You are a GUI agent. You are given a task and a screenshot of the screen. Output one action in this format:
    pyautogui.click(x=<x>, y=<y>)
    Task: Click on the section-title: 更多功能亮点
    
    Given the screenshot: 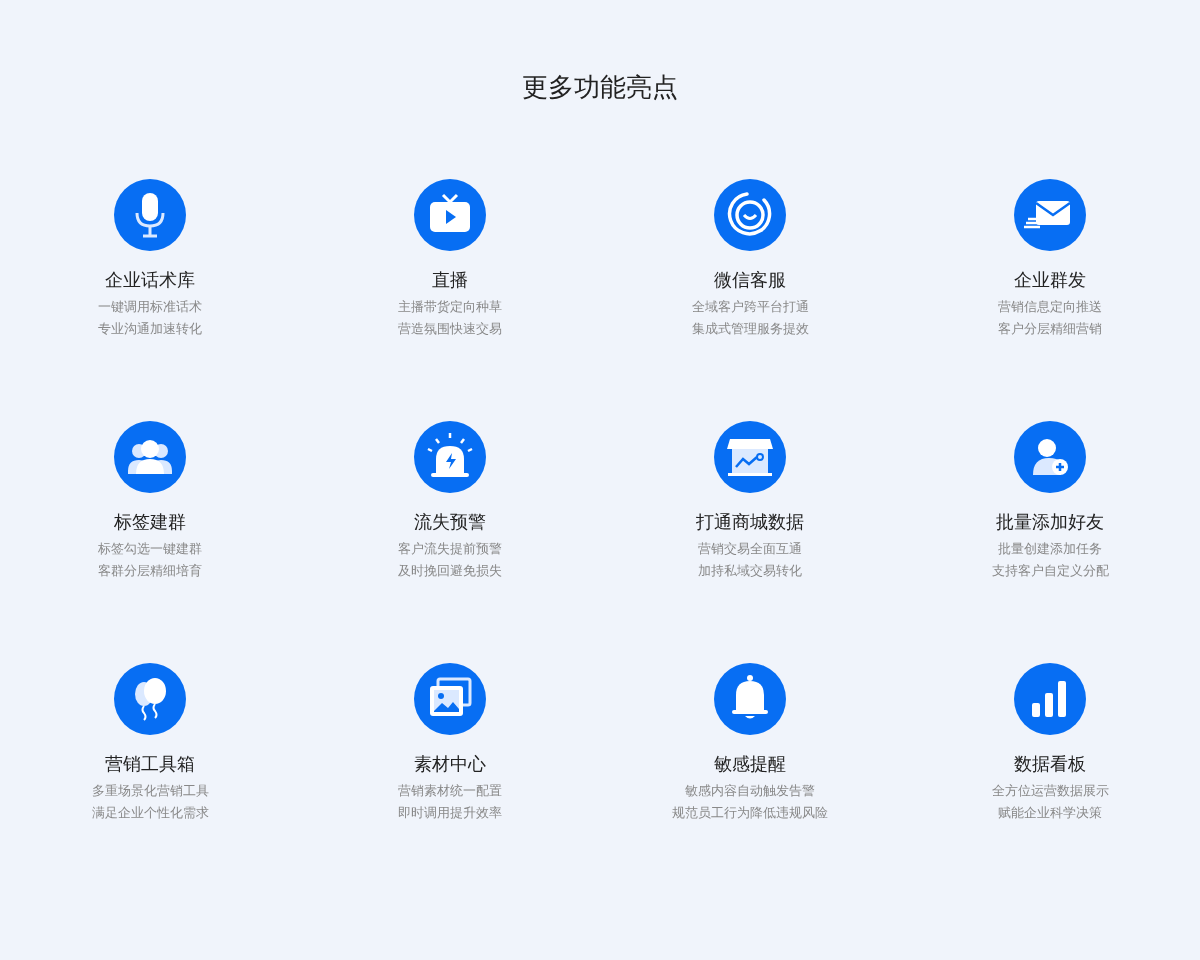 What is the action you would take?
    pyautogui.click(x=600, y=87)
    